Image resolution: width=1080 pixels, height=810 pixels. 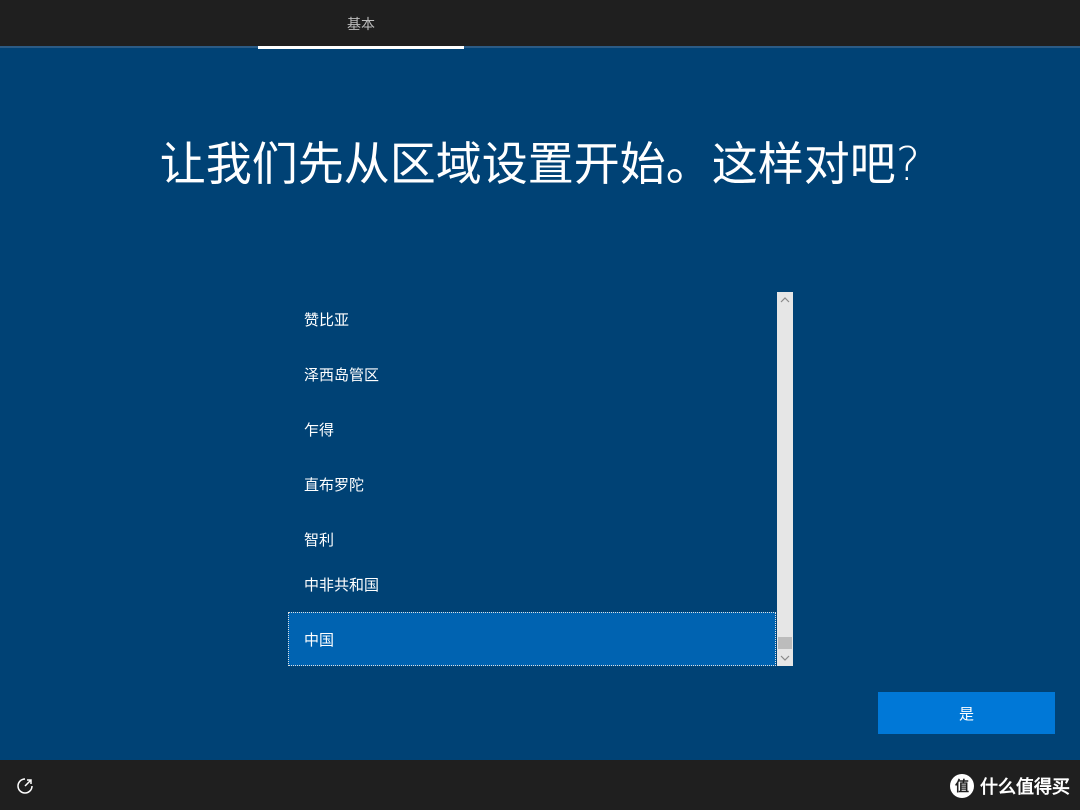 What do you see at coordinates (361, 47) in the screenshot?
I see `tab-underline` at bounding box center [361, 47].